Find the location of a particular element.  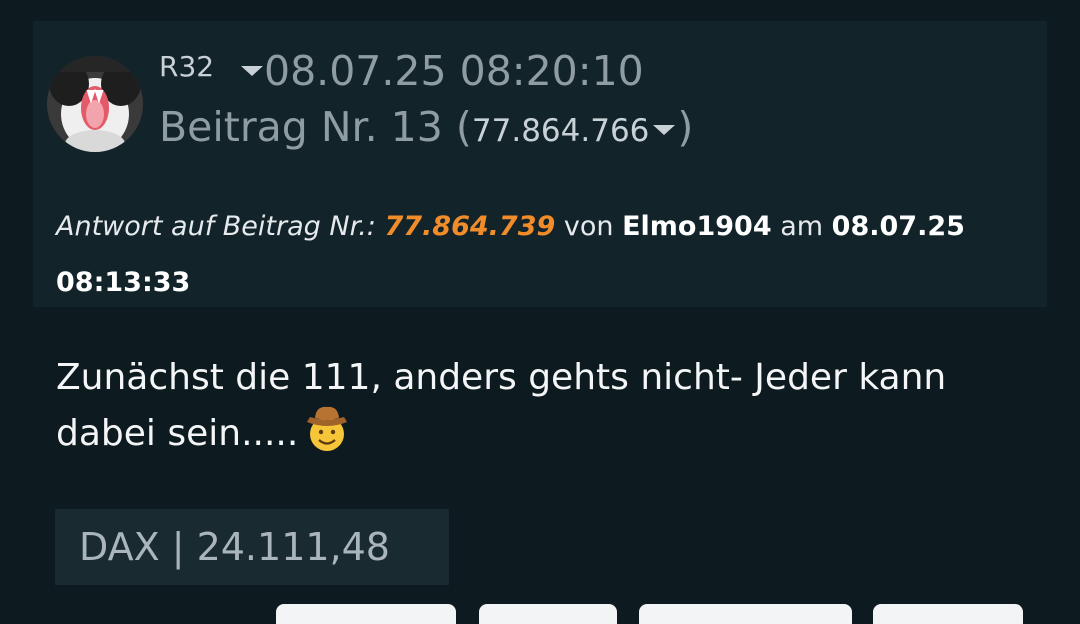

ticker-text: DAX | 24.111,48 is located at coordinates (234, 547).